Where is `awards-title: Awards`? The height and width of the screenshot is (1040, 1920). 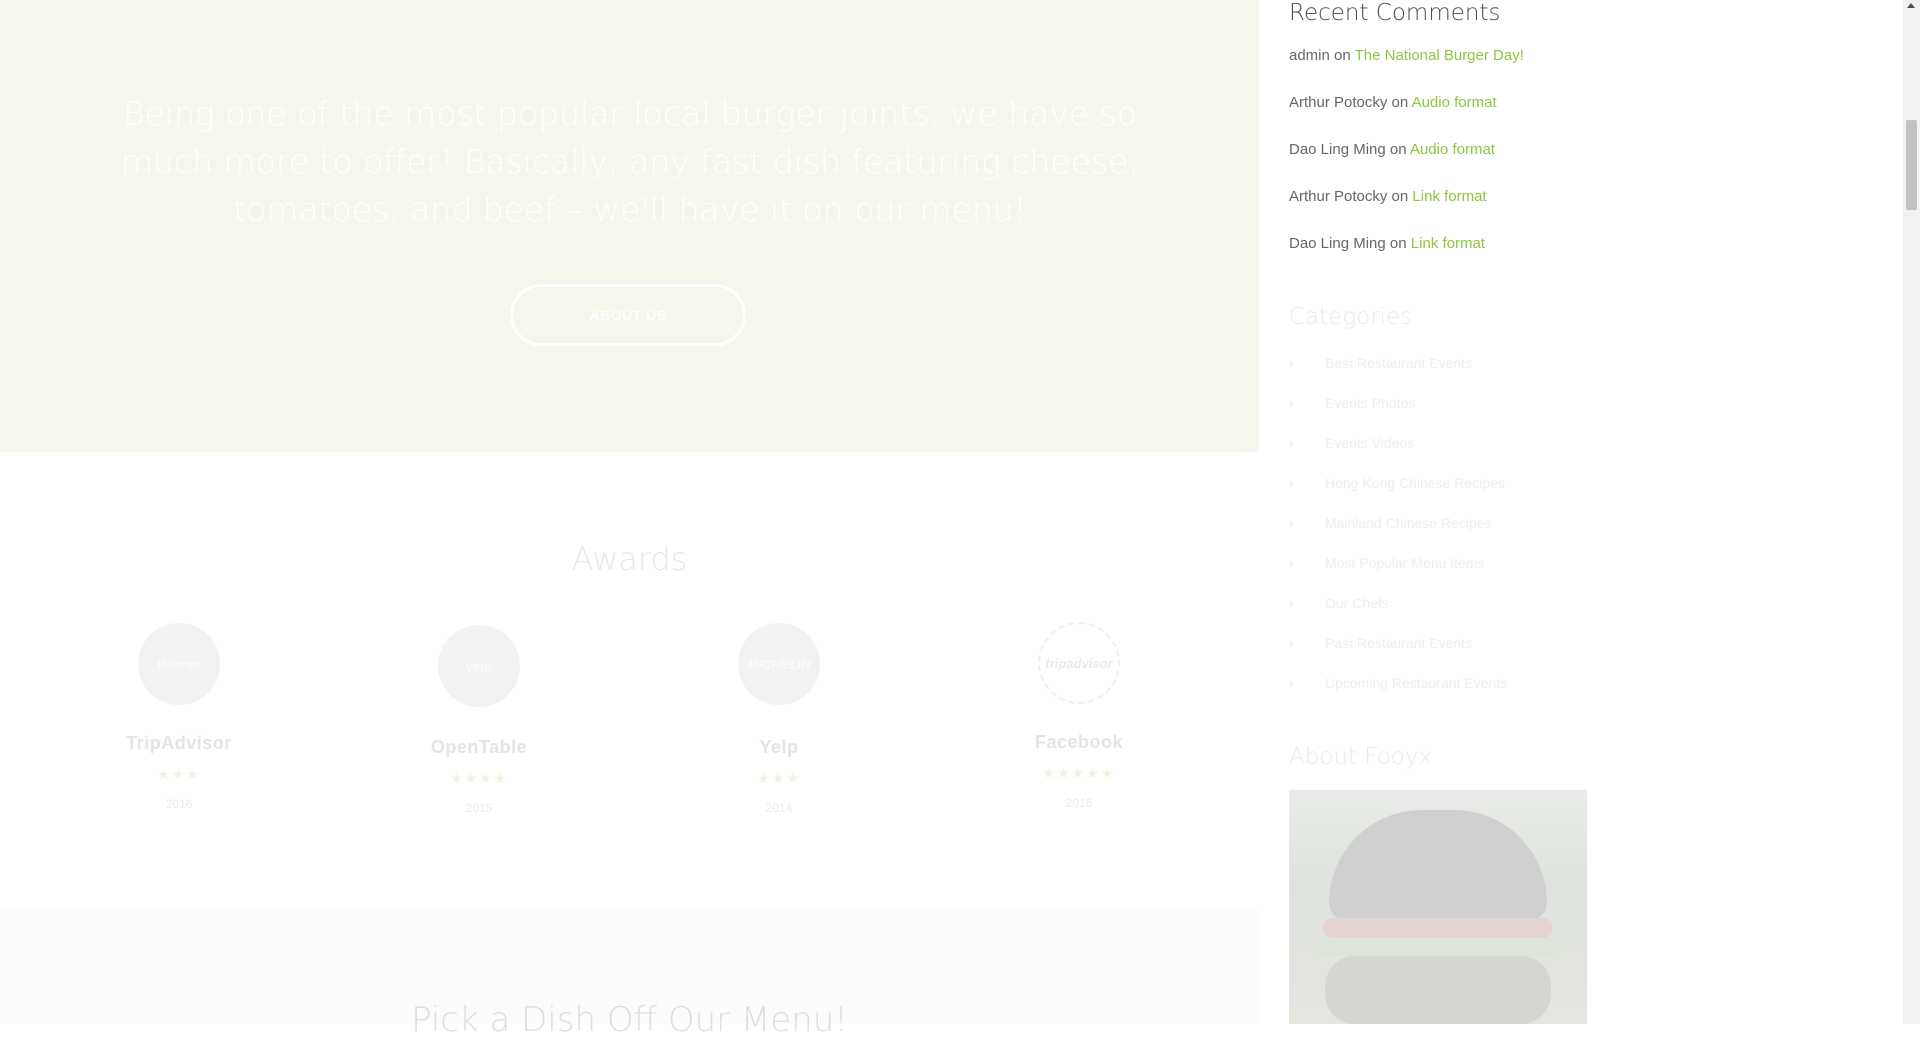 awards-title: Awards is located at coordinates (629, 559).